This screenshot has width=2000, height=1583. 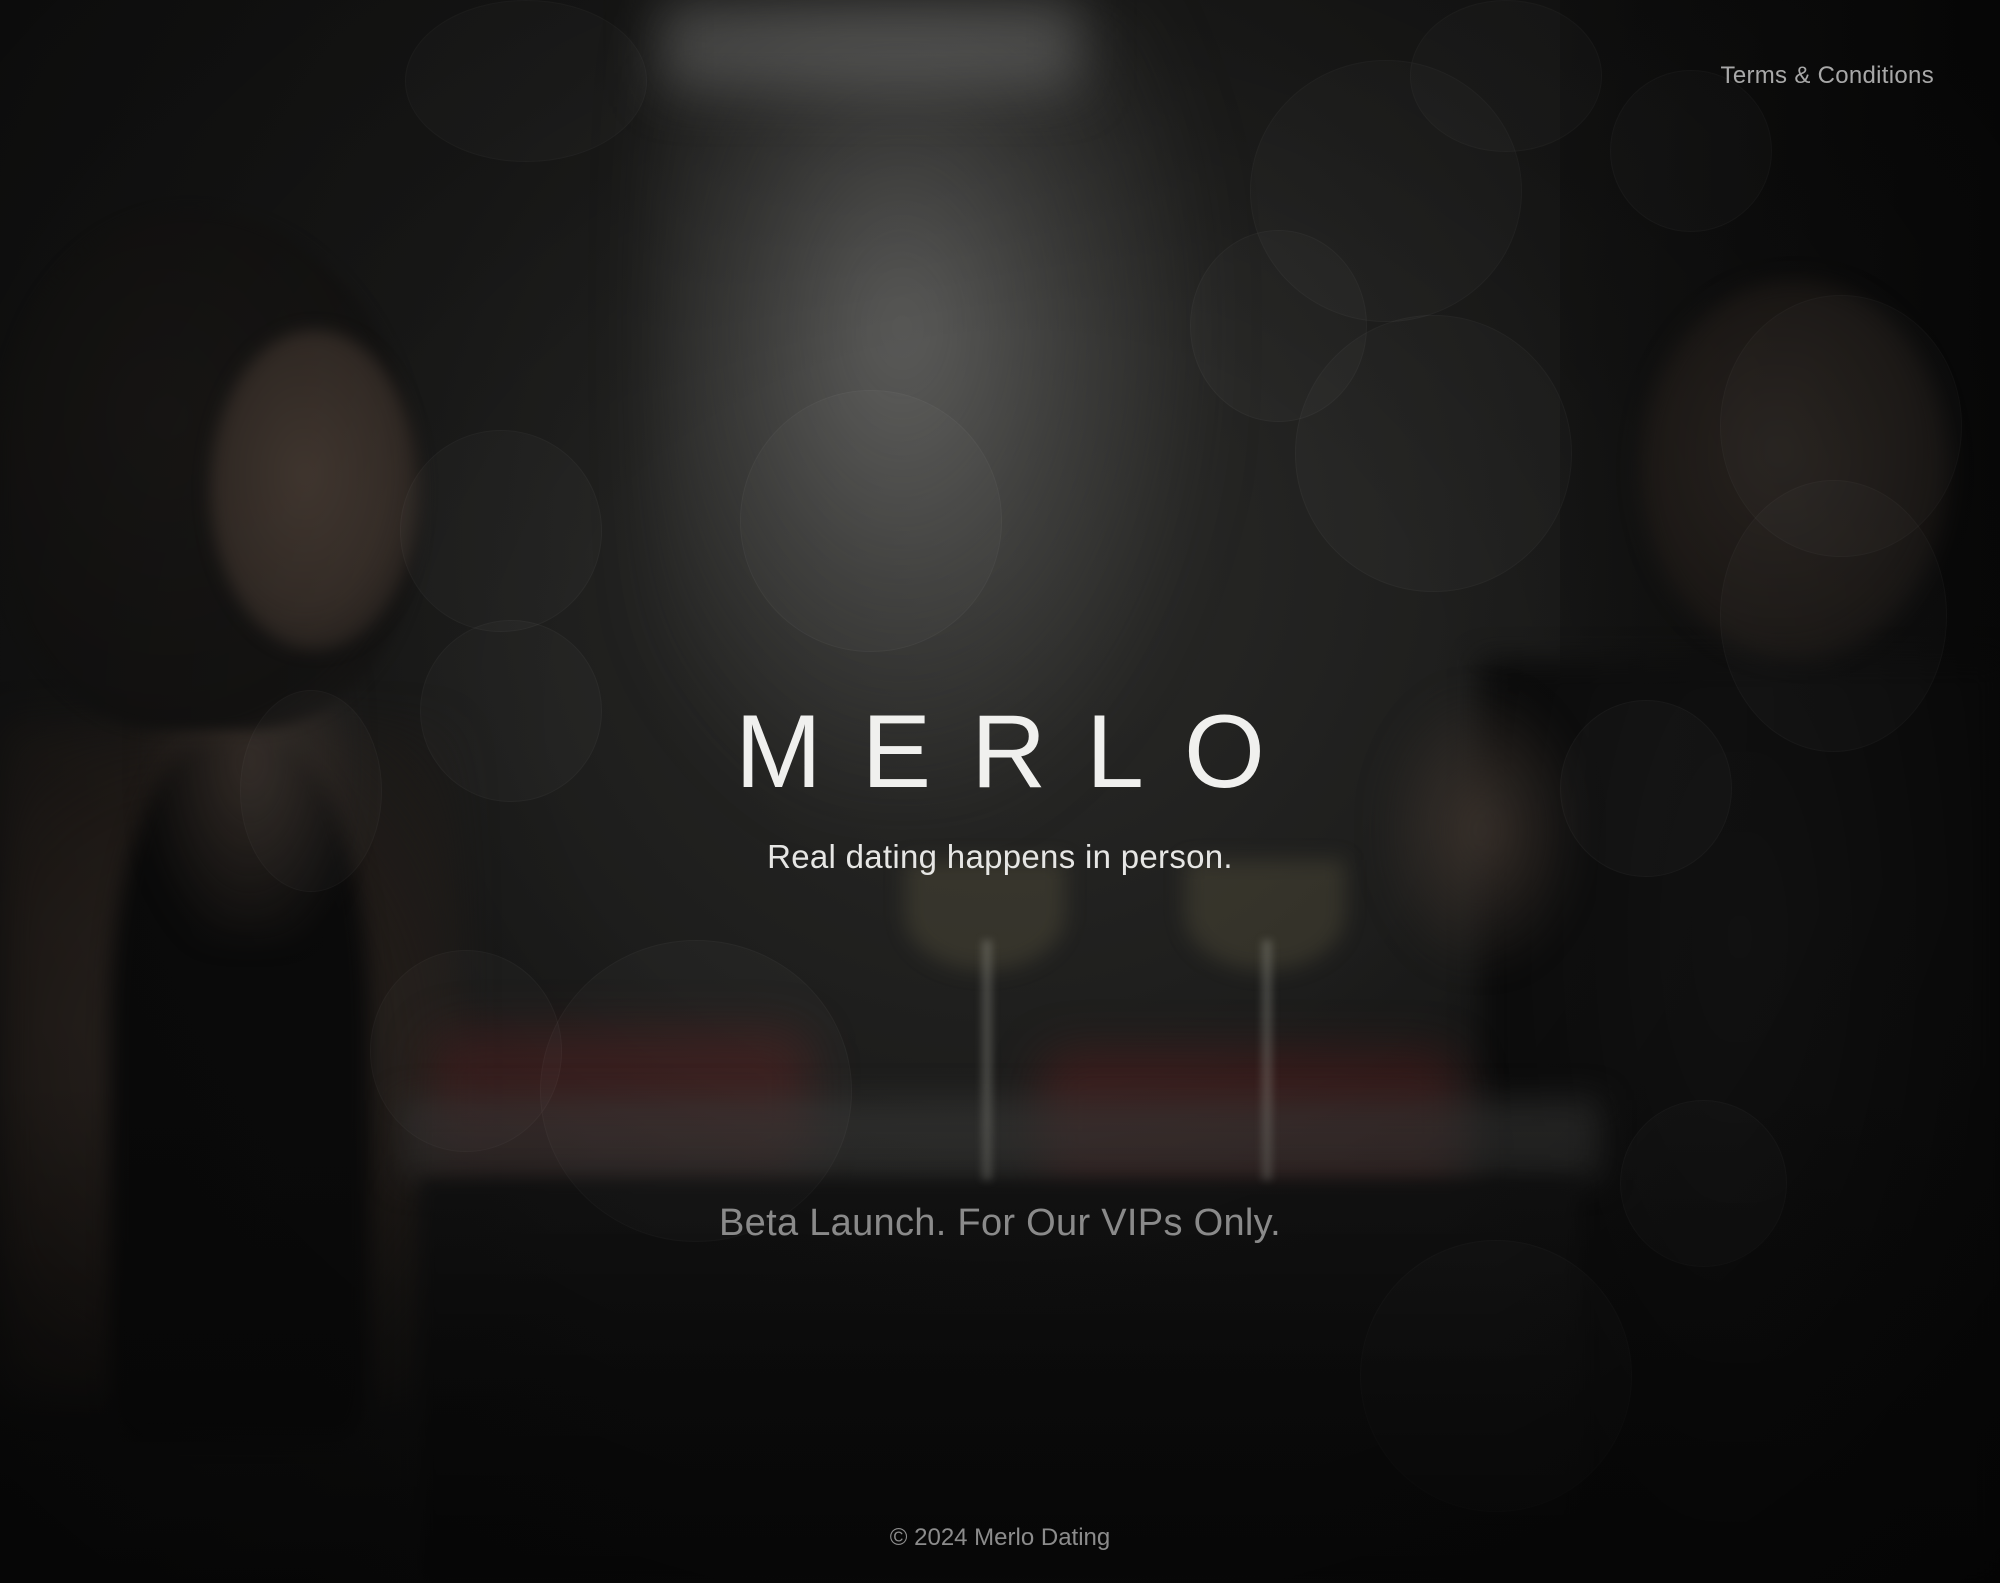 What do you see at coordinates (1827, 76) in the screenshot?
I see `terms-and-conditions-link: Terms & Conditions` at bounding box center [1827, 76].